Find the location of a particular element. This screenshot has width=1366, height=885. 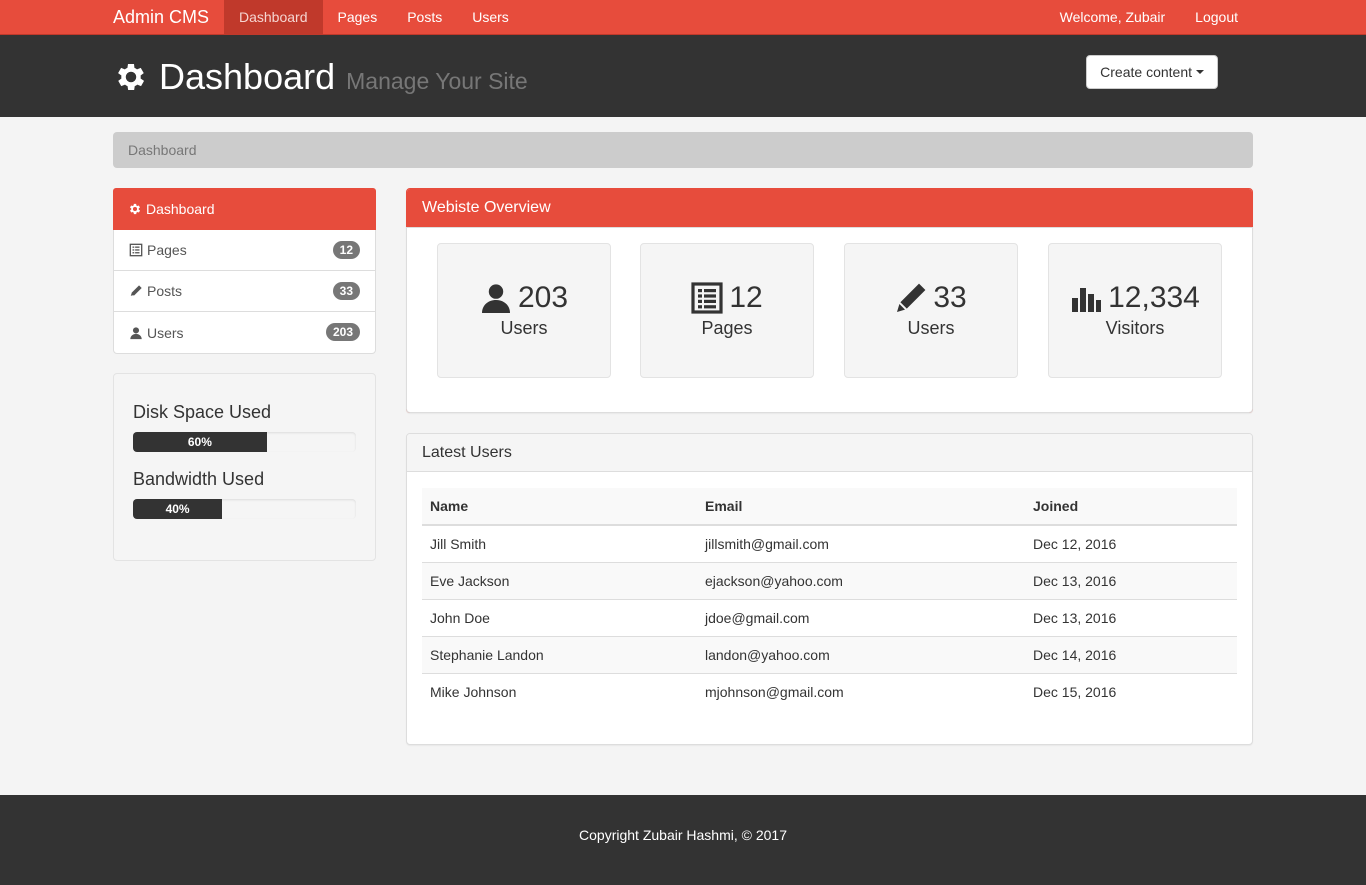

breadcrumb-item: Dashboard is located at coordinates (162, 150).